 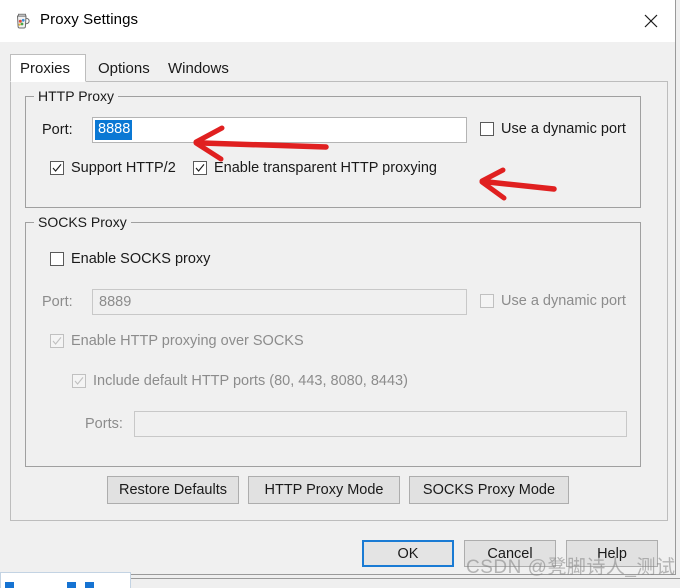 I want to click on restore-defaults-button: Restore Defaults, so click(x=173, y=490).